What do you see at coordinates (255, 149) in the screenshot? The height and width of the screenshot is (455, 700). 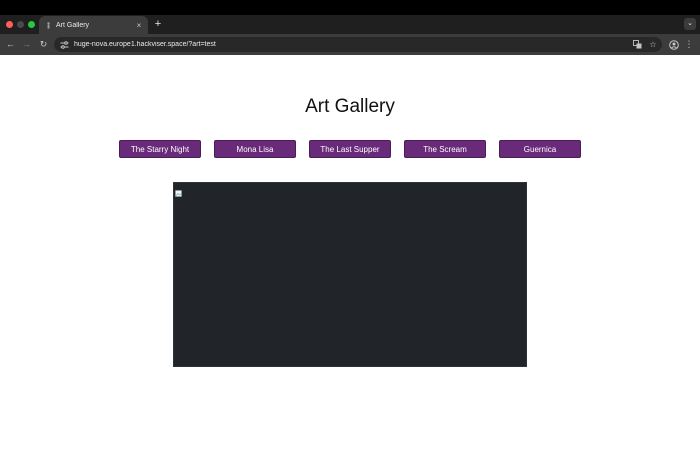 I see `mona-lisa-button: Mona Lisa` at bounding box center [255, 149].